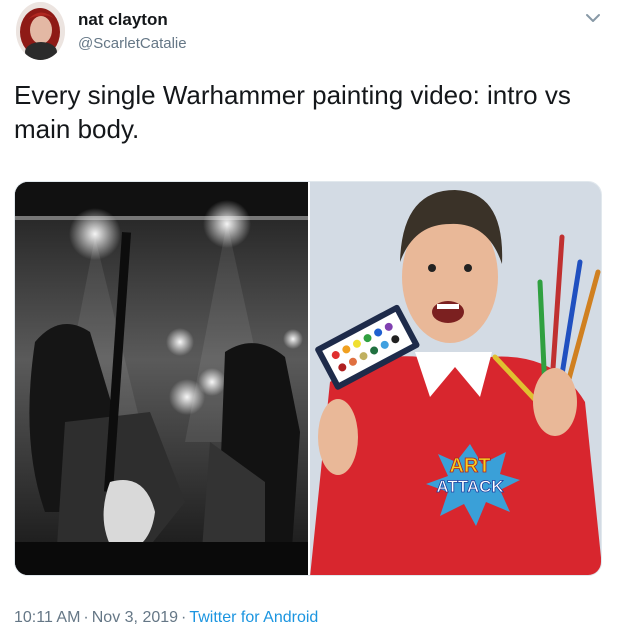  I want to click on logo-line2: ATTACK, so click(470, 486).